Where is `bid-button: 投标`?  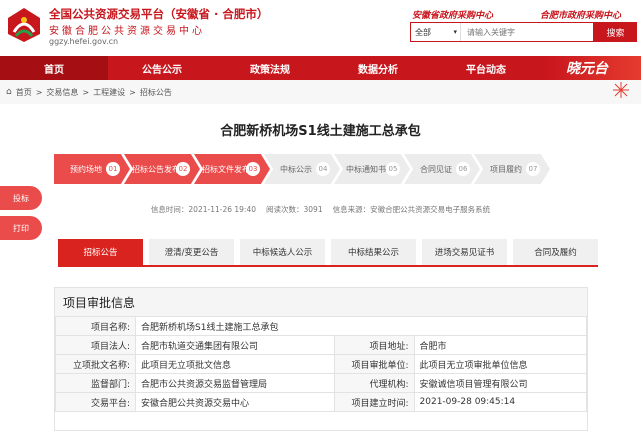 bid-button: 投标 is located at coordinates (21, 198).